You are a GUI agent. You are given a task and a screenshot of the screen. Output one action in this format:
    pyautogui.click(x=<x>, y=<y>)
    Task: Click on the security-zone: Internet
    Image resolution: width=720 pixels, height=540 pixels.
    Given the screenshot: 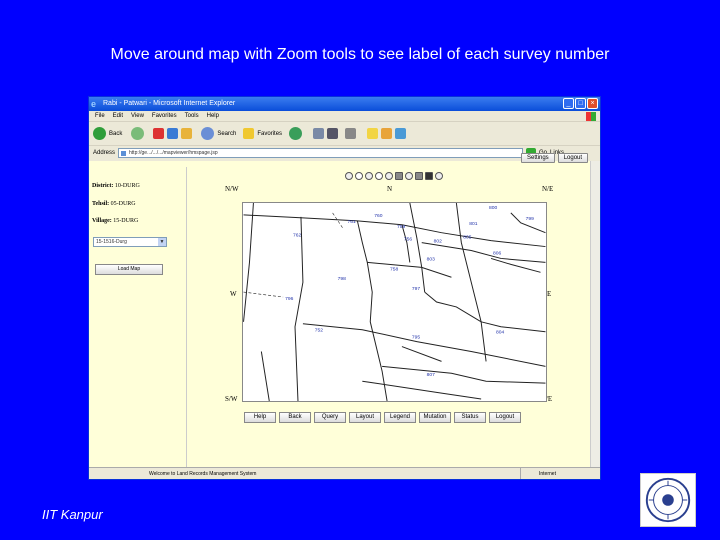 What is the action you would take?
    pyautogui.click(x=555, y=473)
    